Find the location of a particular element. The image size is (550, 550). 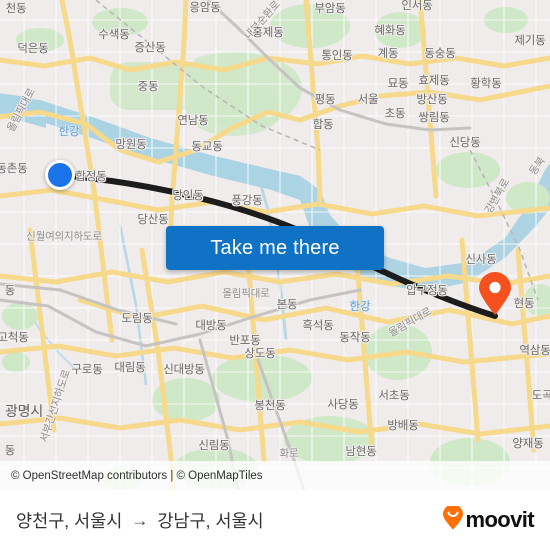

destination-pin-marker is located at coordinates (495, 294).